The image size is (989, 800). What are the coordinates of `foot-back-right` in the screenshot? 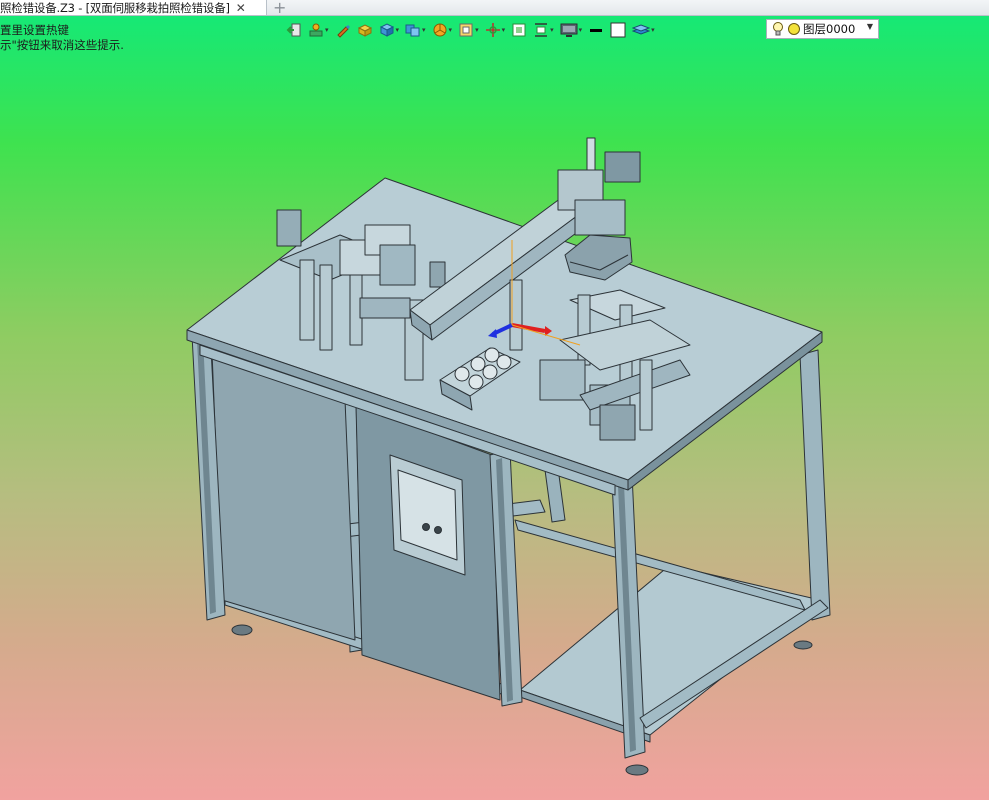 It's located at (803, 645).